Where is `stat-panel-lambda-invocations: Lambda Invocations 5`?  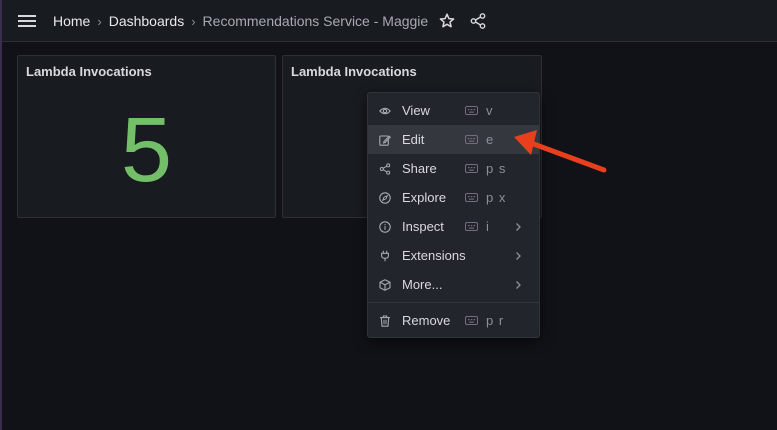 stat-panel-lambda-invocations: Lambda Invocations 5 is located at coordinates (146, 136).